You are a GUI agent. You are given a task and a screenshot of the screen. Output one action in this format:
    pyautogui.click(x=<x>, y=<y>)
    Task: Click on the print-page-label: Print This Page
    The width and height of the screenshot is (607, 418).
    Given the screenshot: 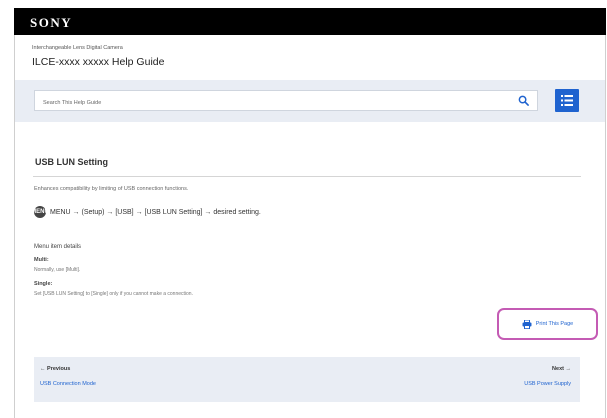 What is the action you would take?
    pyautogui.click(x=554, y=324)
    